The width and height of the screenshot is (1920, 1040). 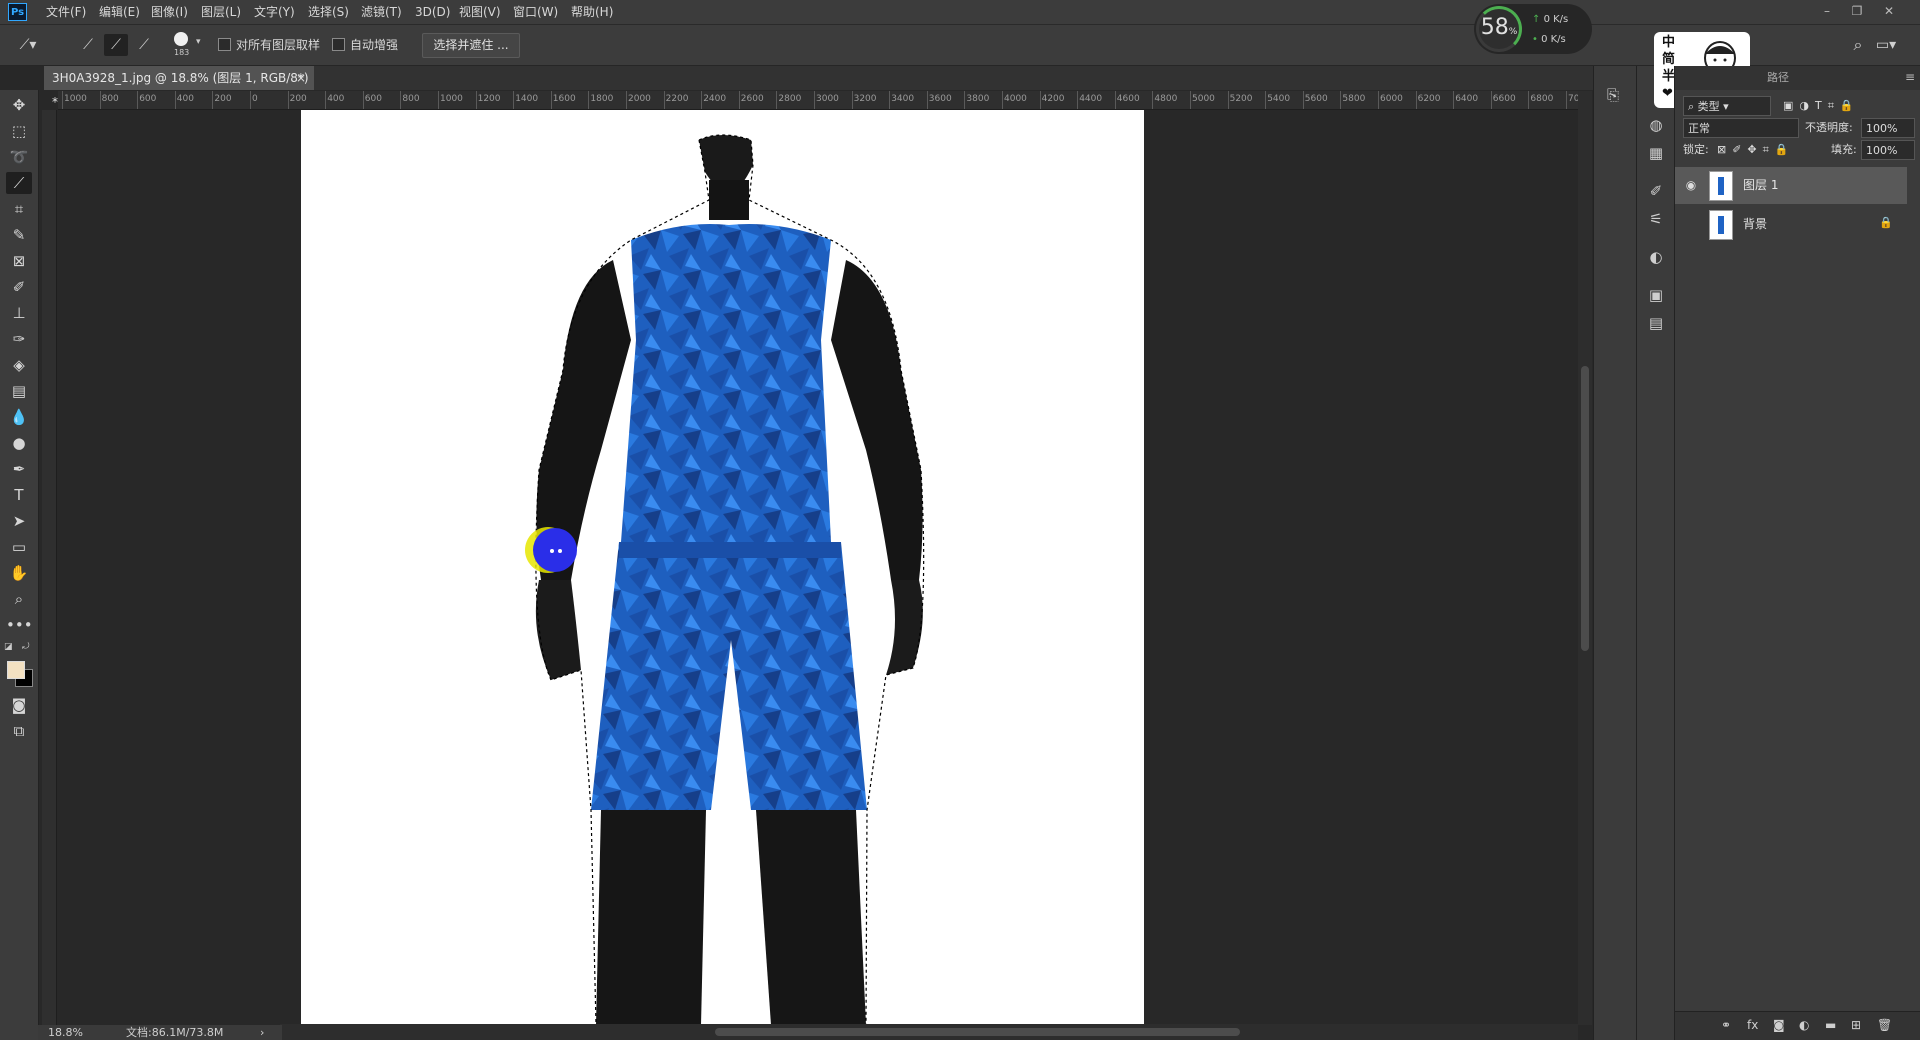 What do you see at coordinates (1856, 1025) in the screenshot?
I see `new-layer-icon: ⊞` at bounding box center [1856, 1025].